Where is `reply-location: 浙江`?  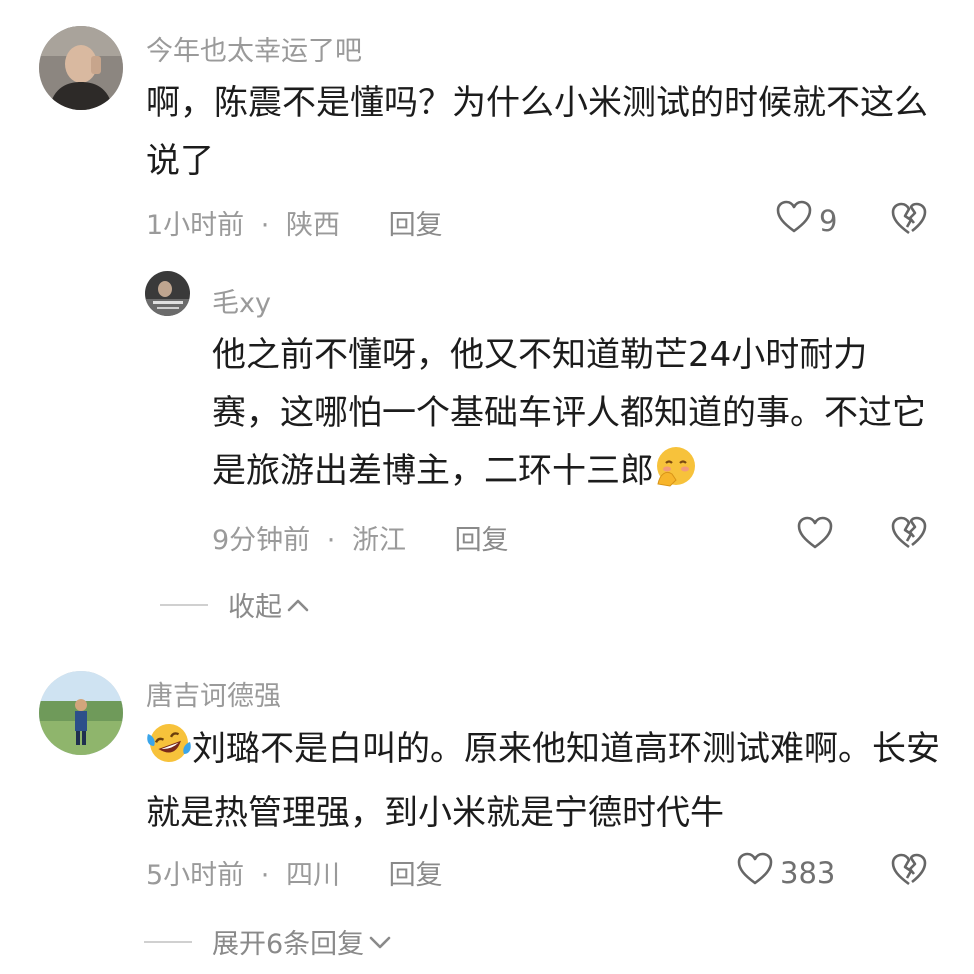 reply-location: 浙江 is located at coordinates (378, 540).